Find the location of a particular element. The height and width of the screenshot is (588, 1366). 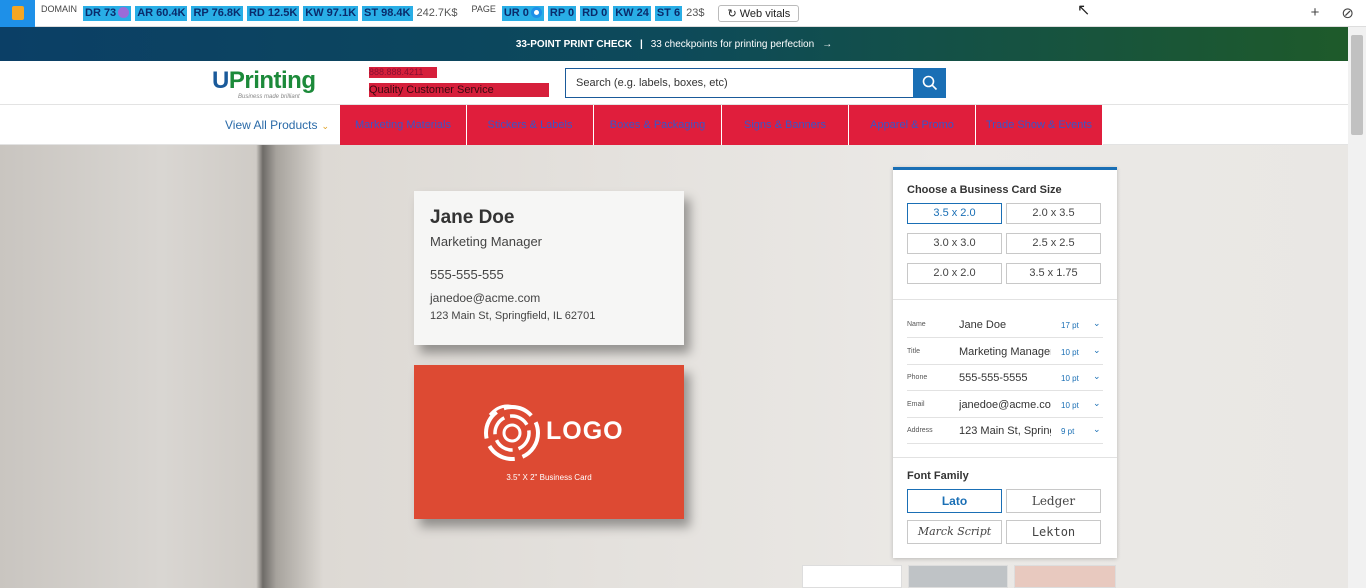

logo-placeholder-text: LOGO is located at coordinates (585, 431).